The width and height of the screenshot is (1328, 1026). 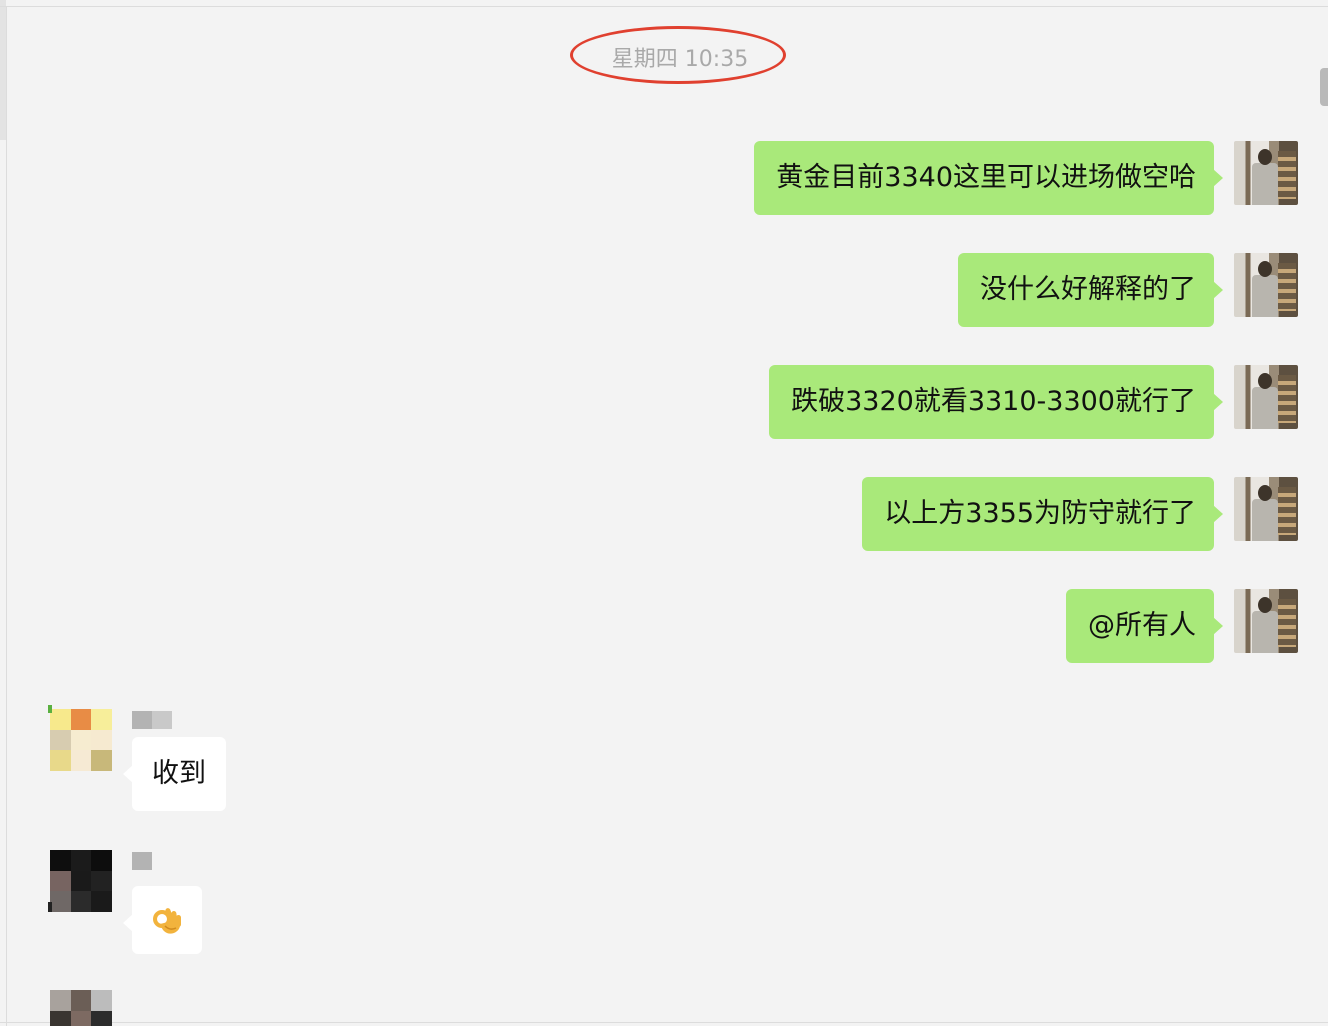 What do you see at coordinates (1144, 626) in the screenshot?
I see `outgoing-message-bubble: @所有人` at bounding box center [1144, 626].